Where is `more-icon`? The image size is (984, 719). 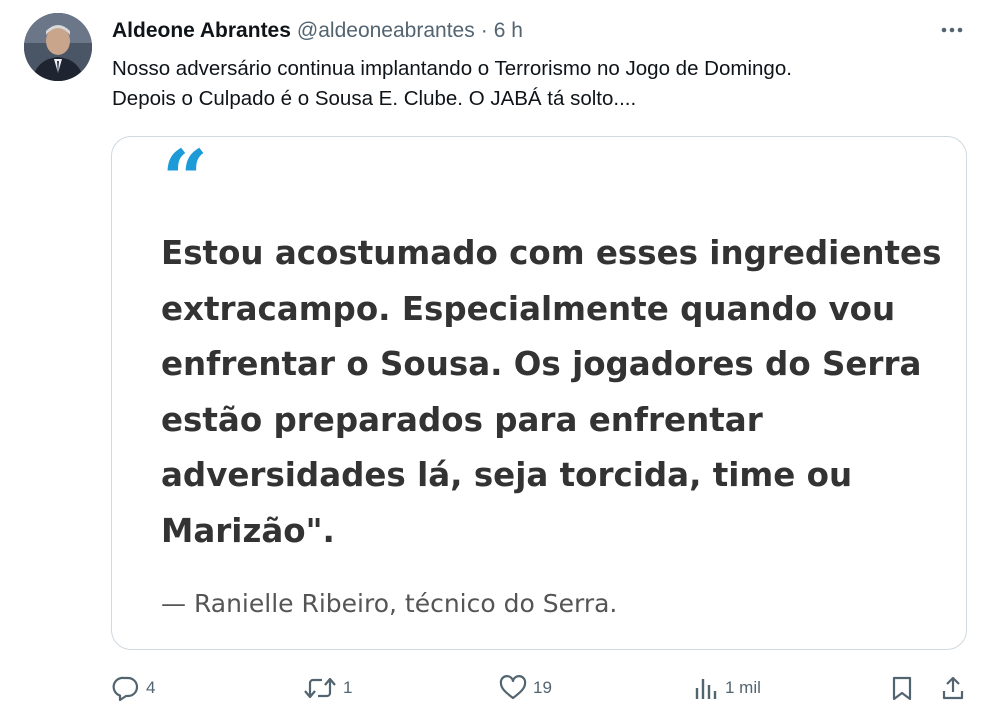 more-icon is located at coordinates (952, 30).